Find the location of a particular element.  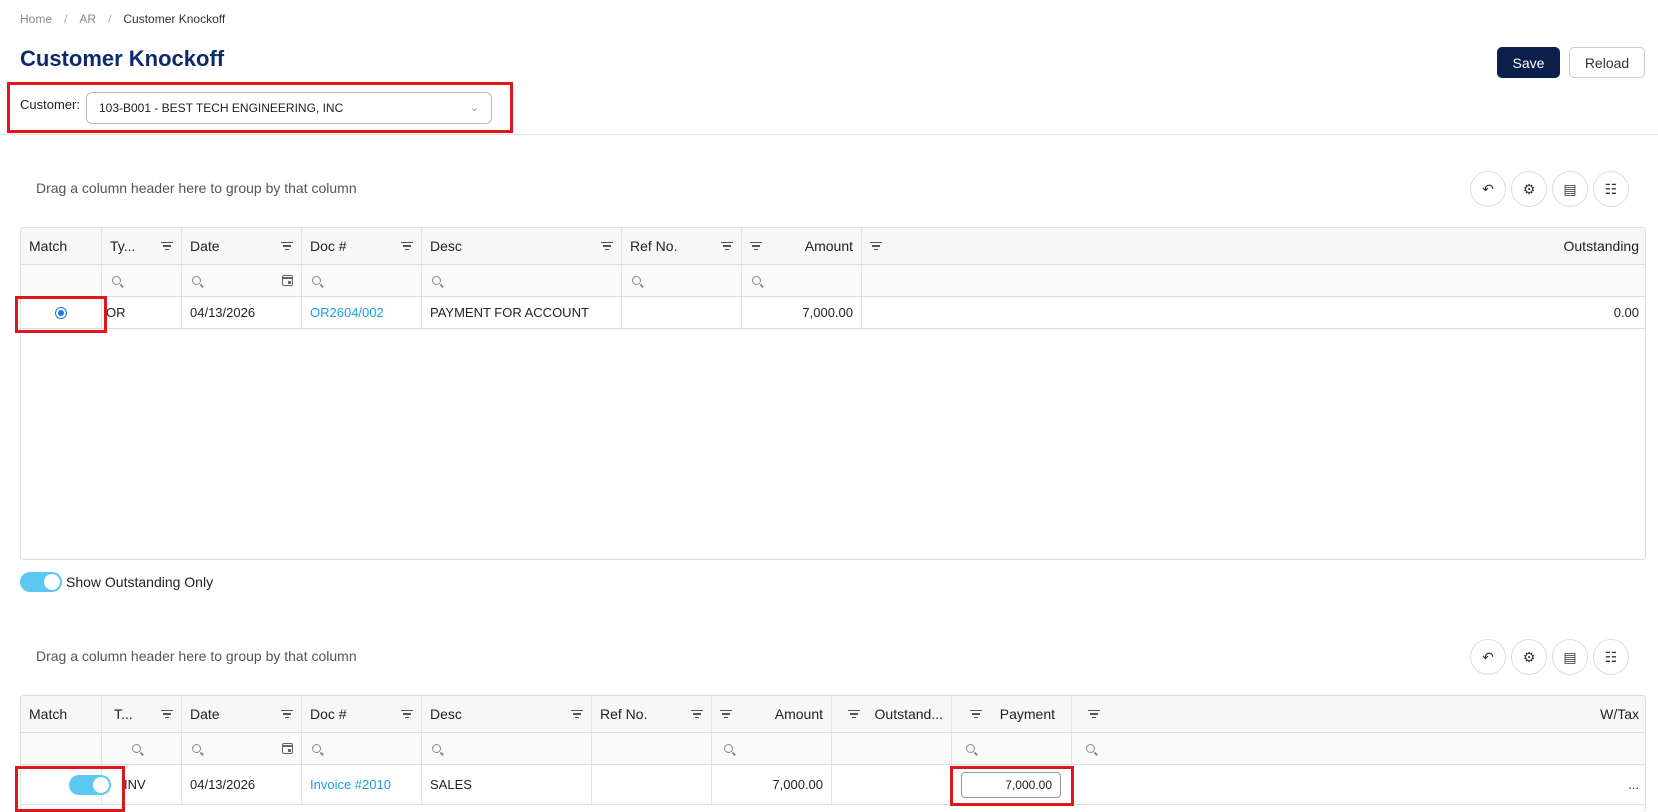

cell-outstanding: 0.00 is located at coordinates (1626, 312).